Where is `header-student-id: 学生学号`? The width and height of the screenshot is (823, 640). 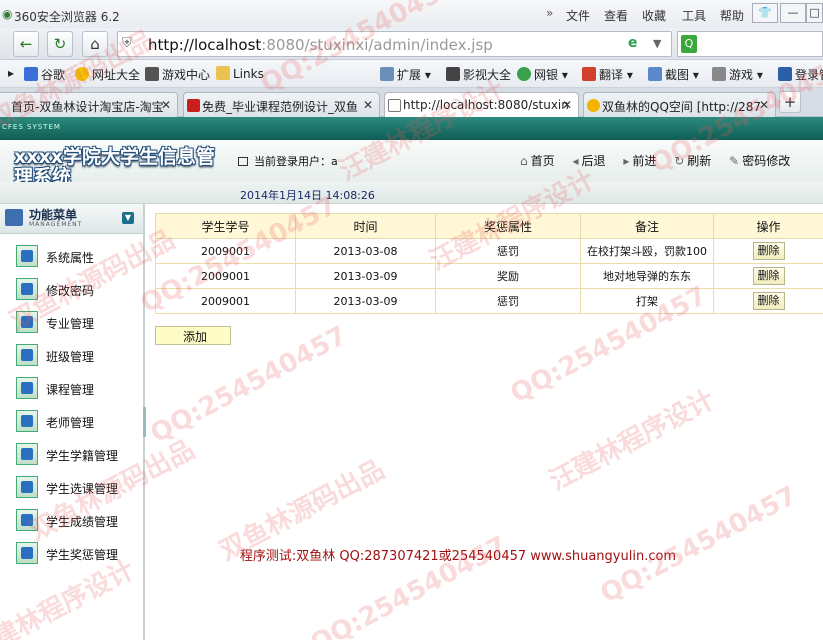 header-student-id: 学生学号 is located at coordinates (225, 226).